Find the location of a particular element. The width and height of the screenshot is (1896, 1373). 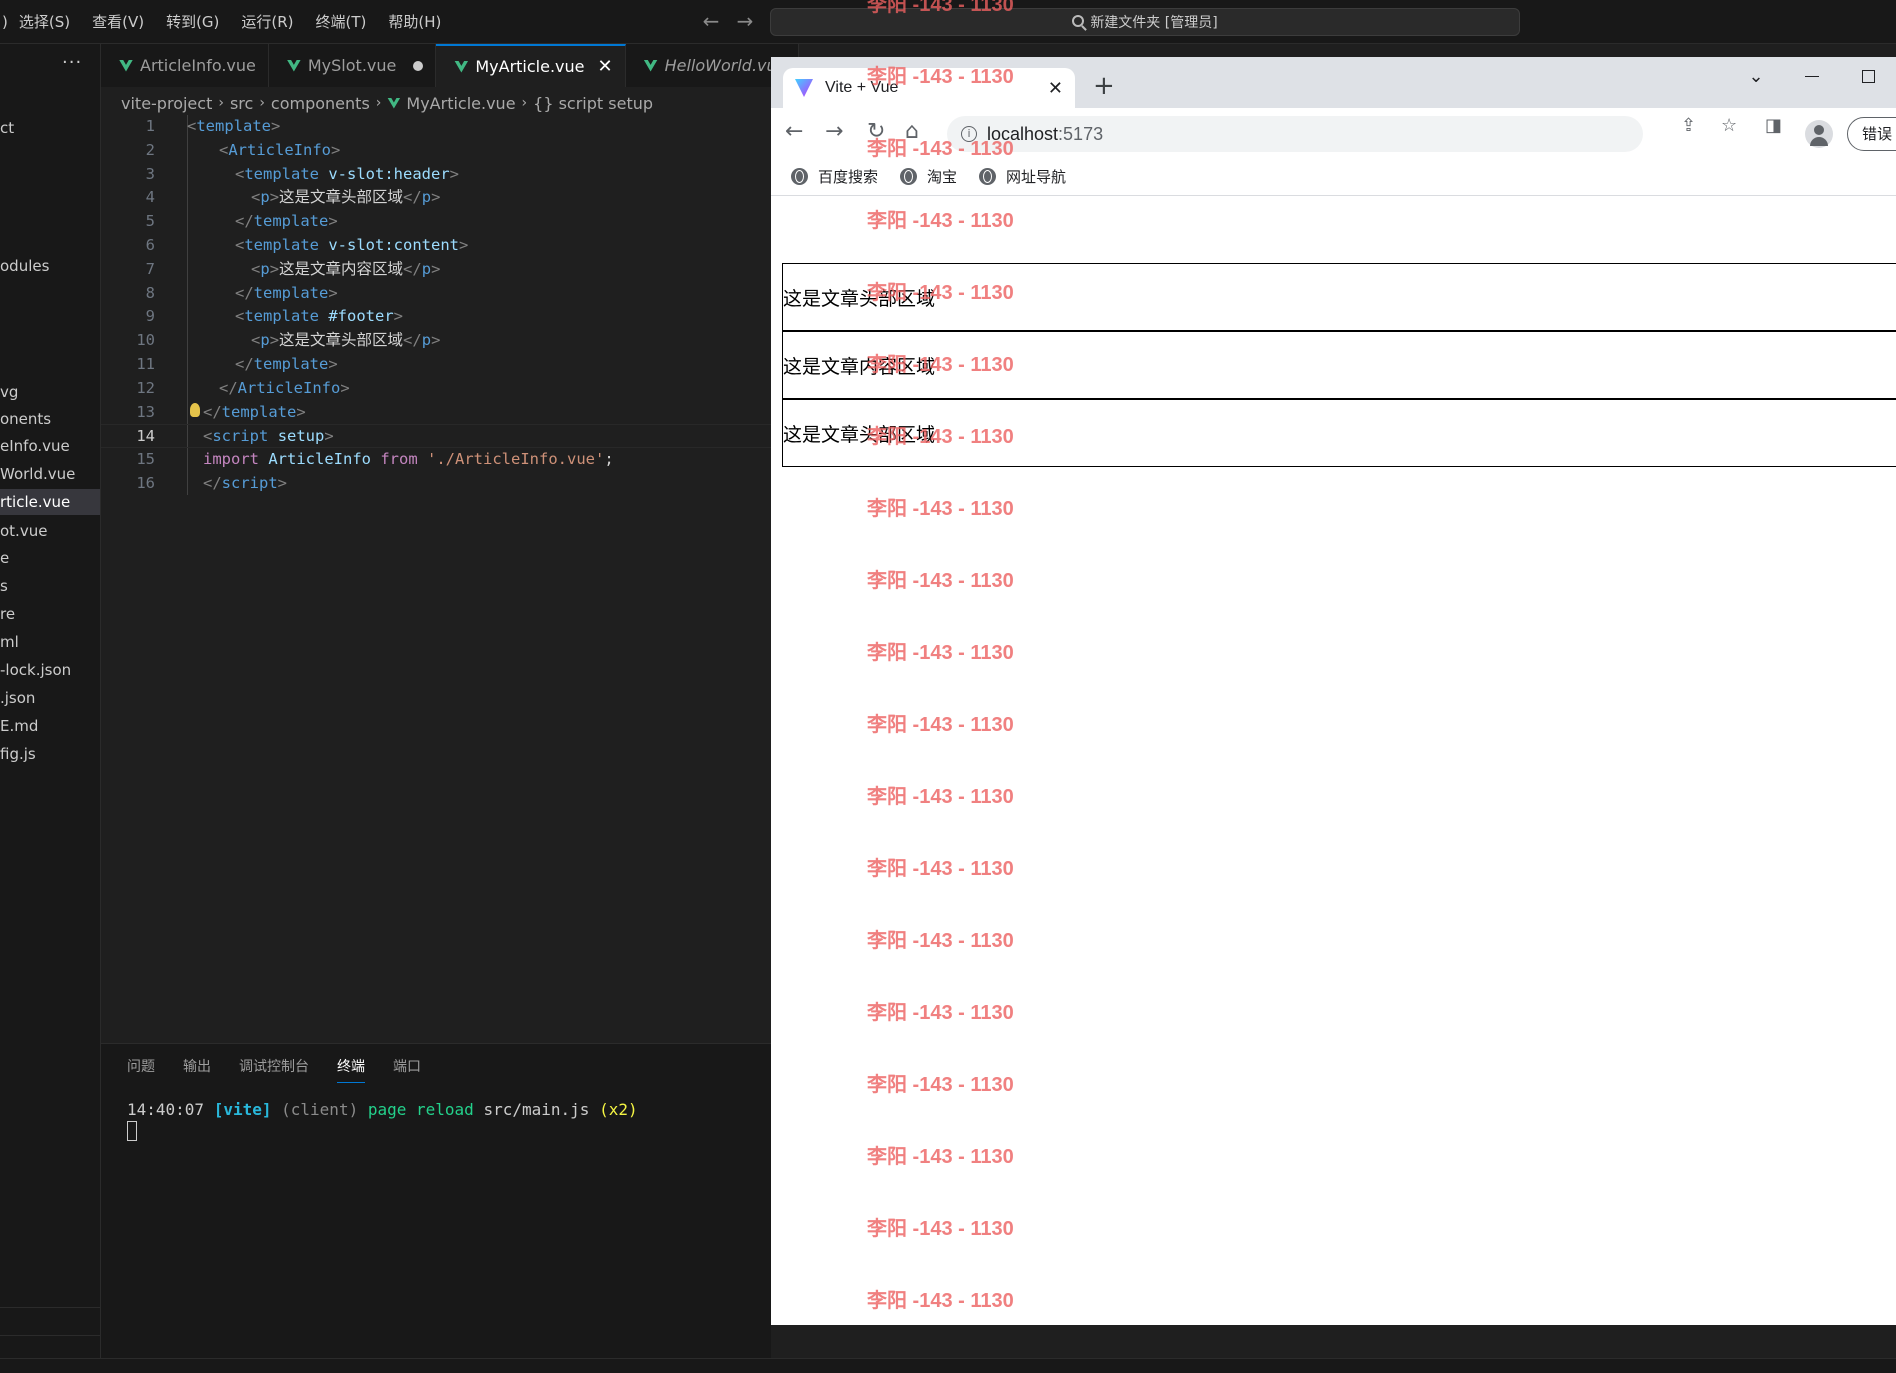

site-info-icon: i is located at coordinates (969, 134).